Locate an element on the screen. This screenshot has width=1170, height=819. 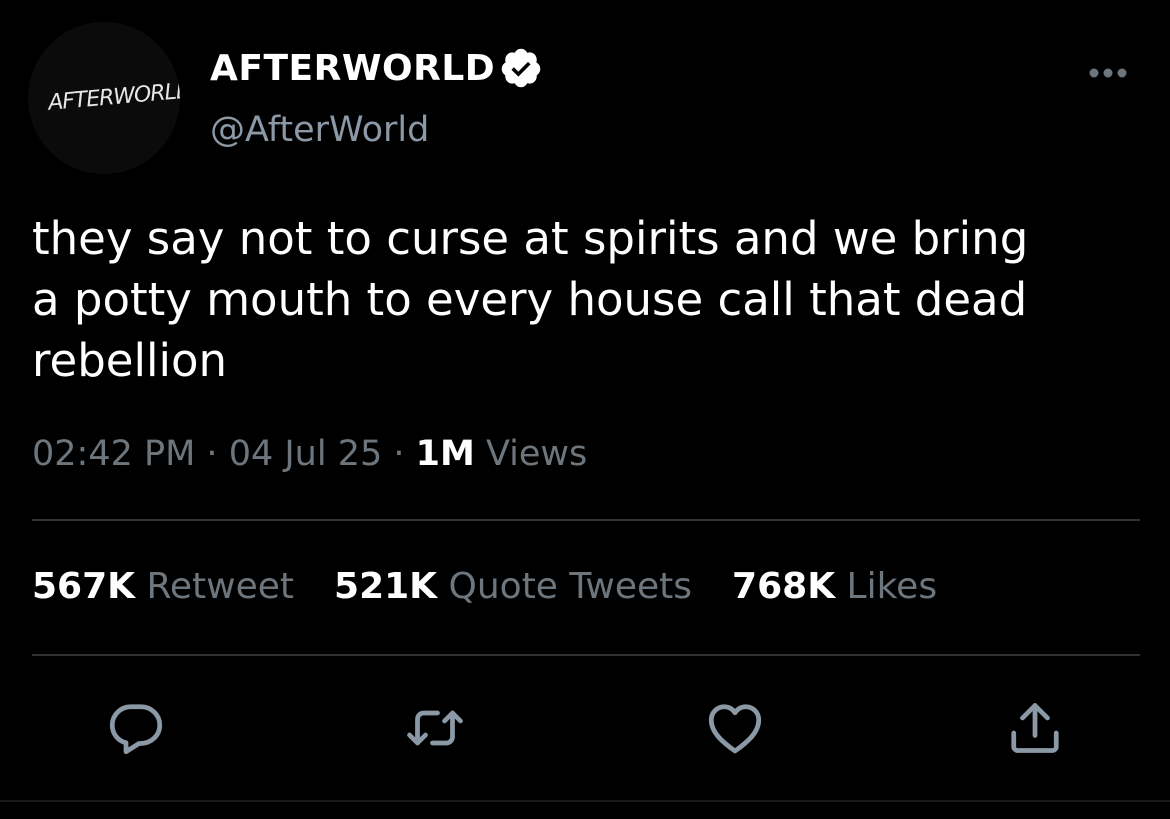
avatar-logo-text: AFTERWORLD is located at coordinates (112, 97).